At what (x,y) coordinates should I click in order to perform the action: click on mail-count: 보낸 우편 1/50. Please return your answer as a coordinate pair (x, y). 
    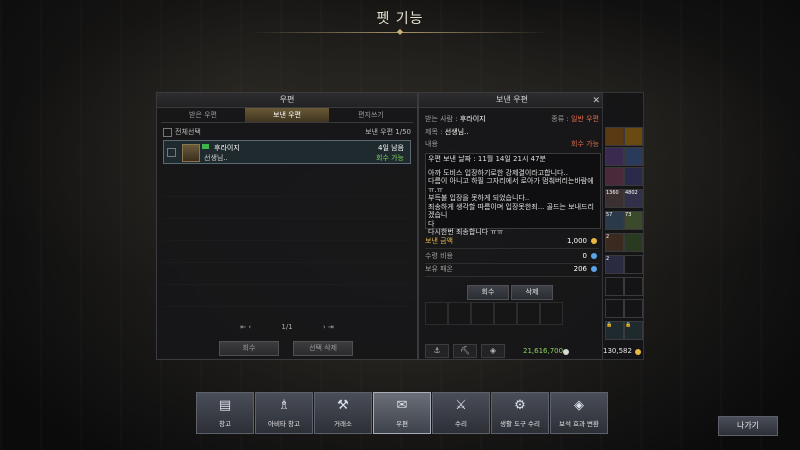
    Looking at the image, I should click on (388, 132).